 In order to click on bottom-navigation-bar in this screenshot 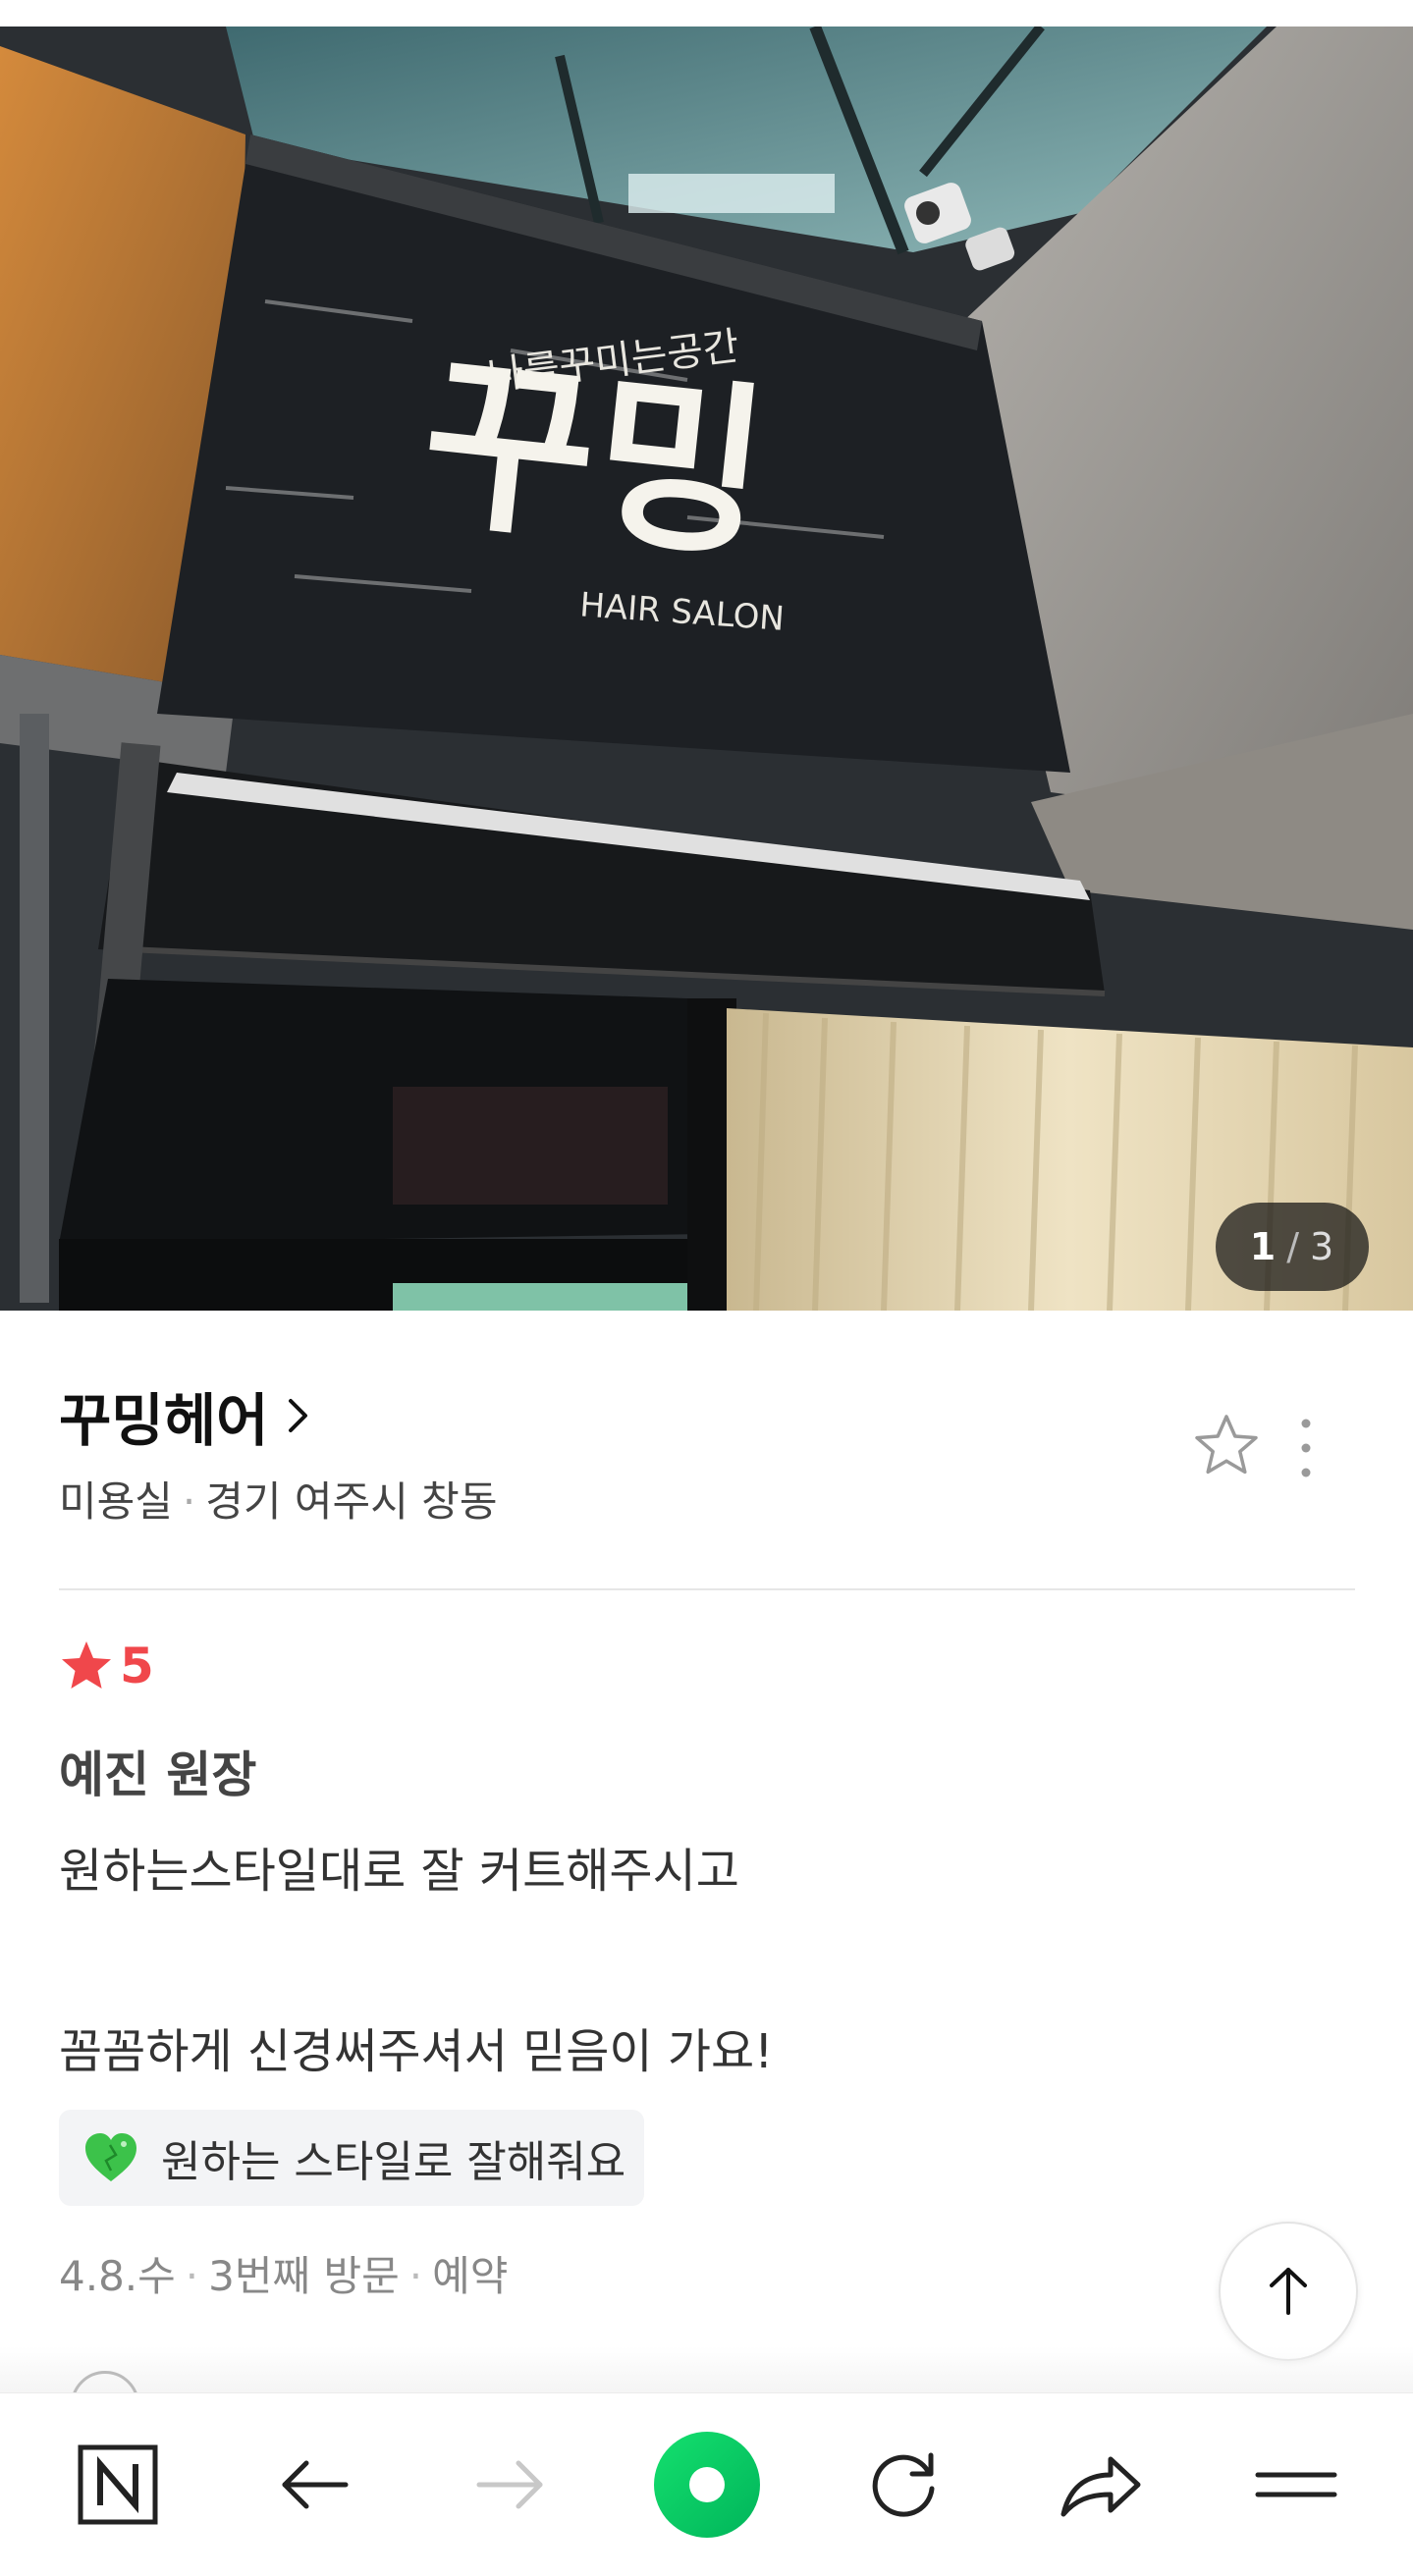, I will do `click(706, 2484)`.